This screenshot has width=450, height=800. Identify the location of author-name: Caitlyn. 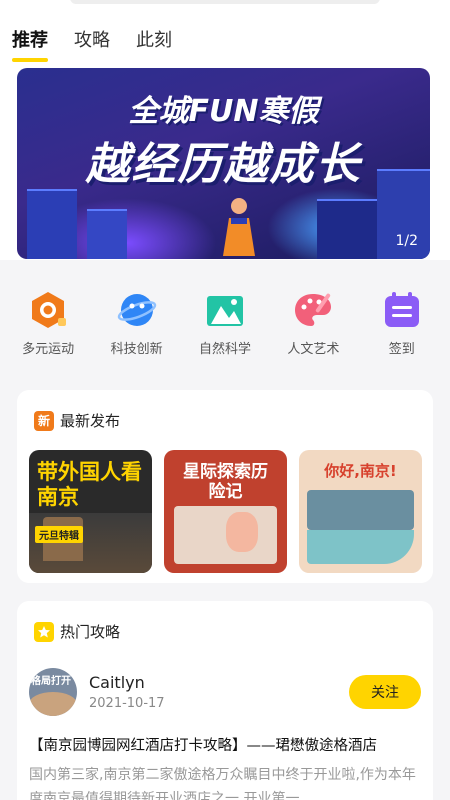
(117, 682).